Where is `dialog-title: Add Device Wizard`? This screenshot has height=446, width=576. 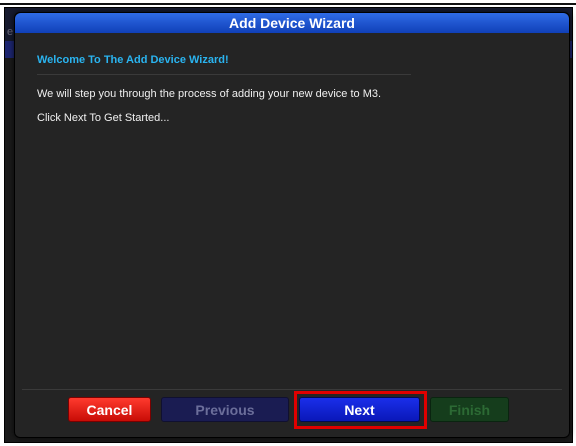 dialog-title: Add Device Wizard is located at coordinates (292, 23).